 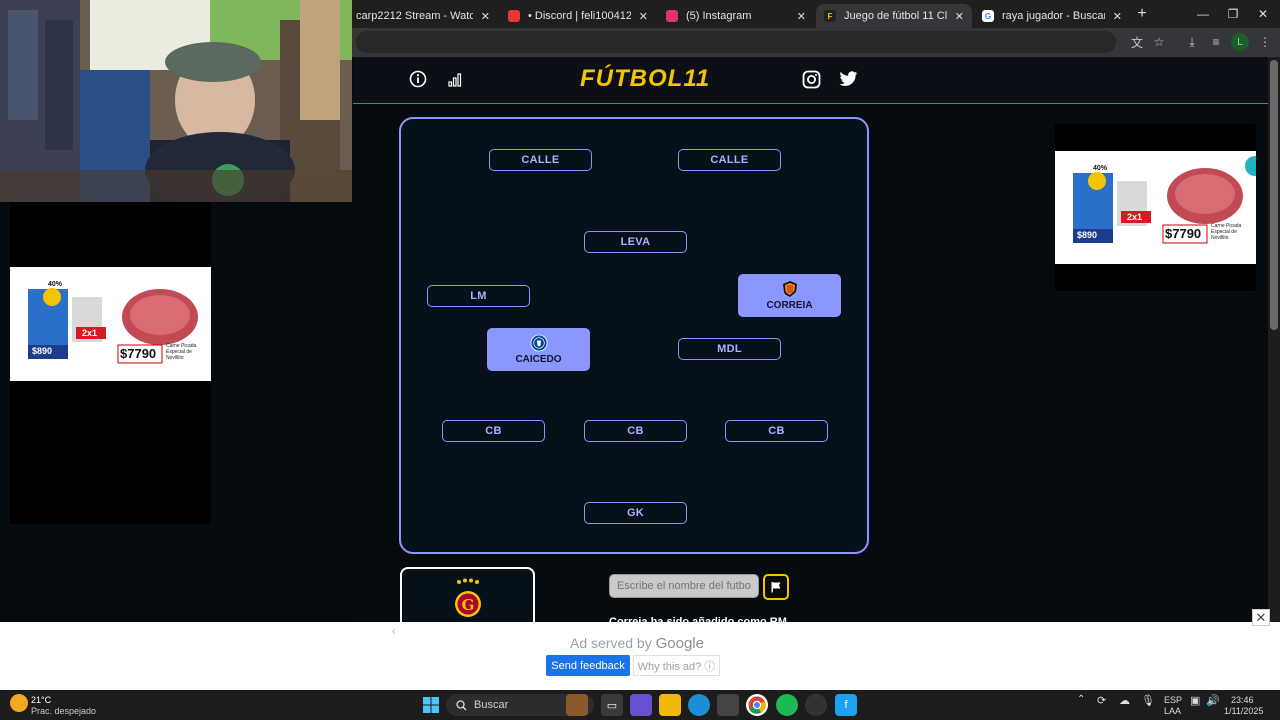 What do you see at coordinates (578, 16) in the screenshot?
I see `tab-discord: • Discord | feli100412, coqu ✕` at bounding box center [578, 16].